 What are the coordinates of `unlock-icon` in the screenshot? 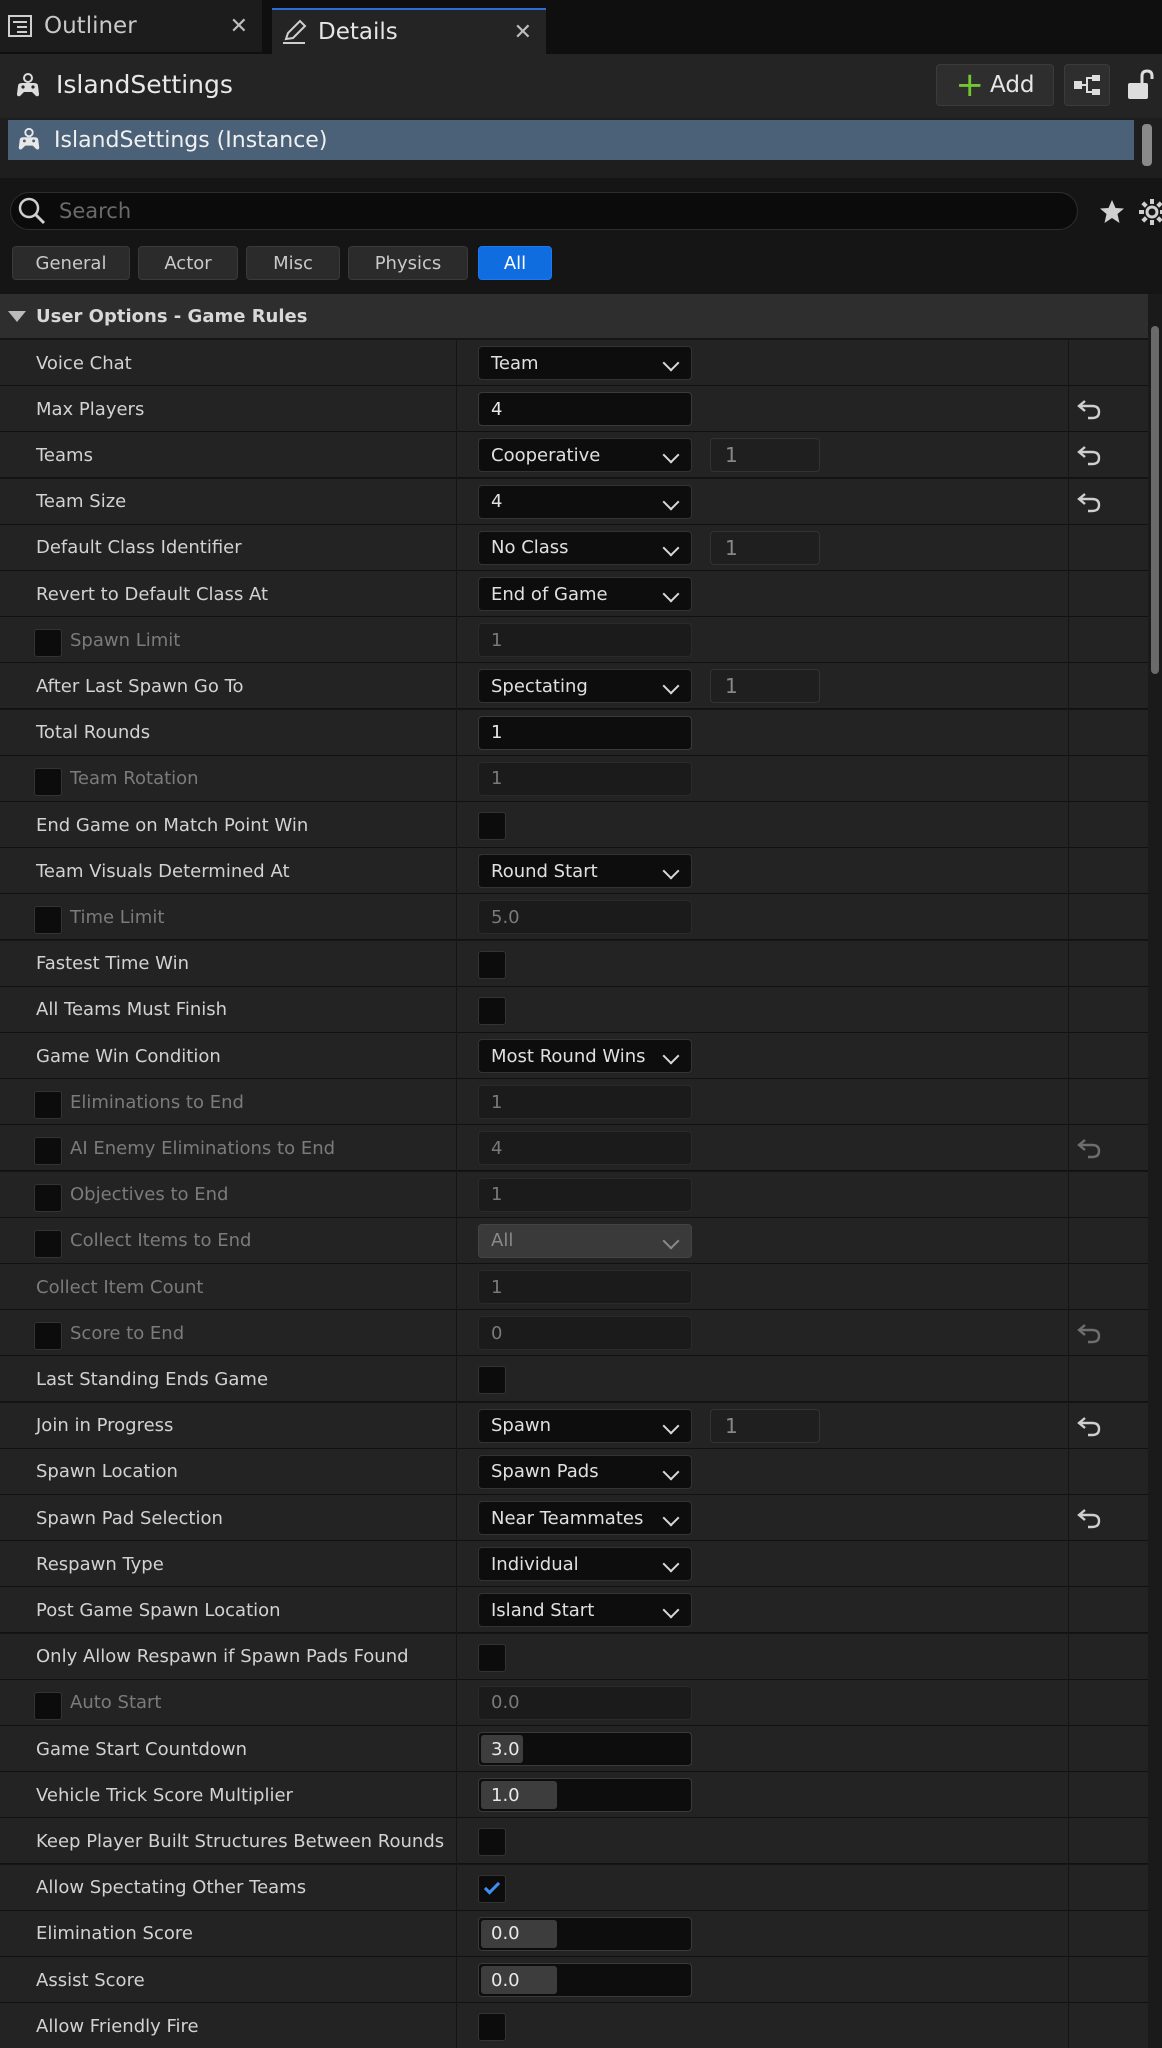 It's located at (1141, 85).